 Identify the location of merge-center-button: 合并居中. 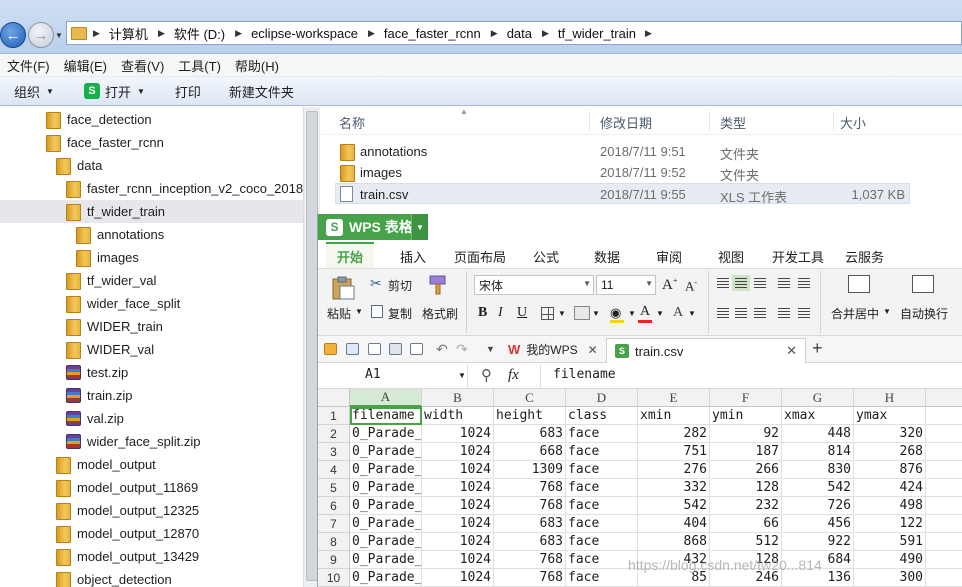
(855, 313).